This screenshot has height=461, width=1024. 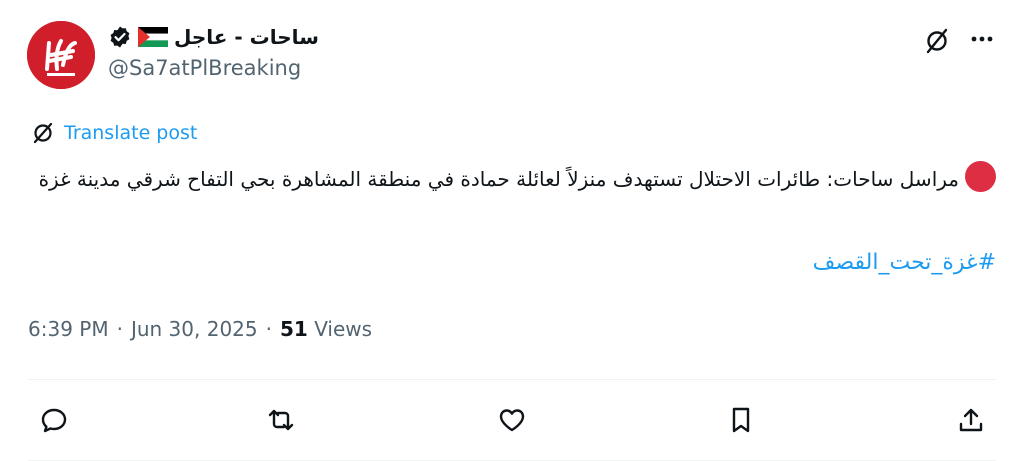 What do you see at coordinates (68, 329) in the screenshot?
I see `tweet-time: 6:39 PM` at bounding box center [68, 329].